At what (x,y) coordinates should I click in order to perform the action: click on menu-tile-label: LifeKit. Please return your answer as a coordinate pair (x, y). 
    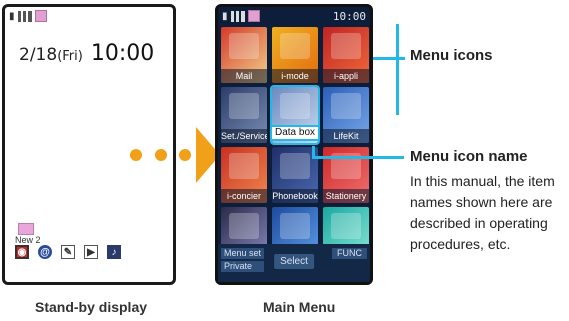
    Looking at the image, I should click on (346, 136).